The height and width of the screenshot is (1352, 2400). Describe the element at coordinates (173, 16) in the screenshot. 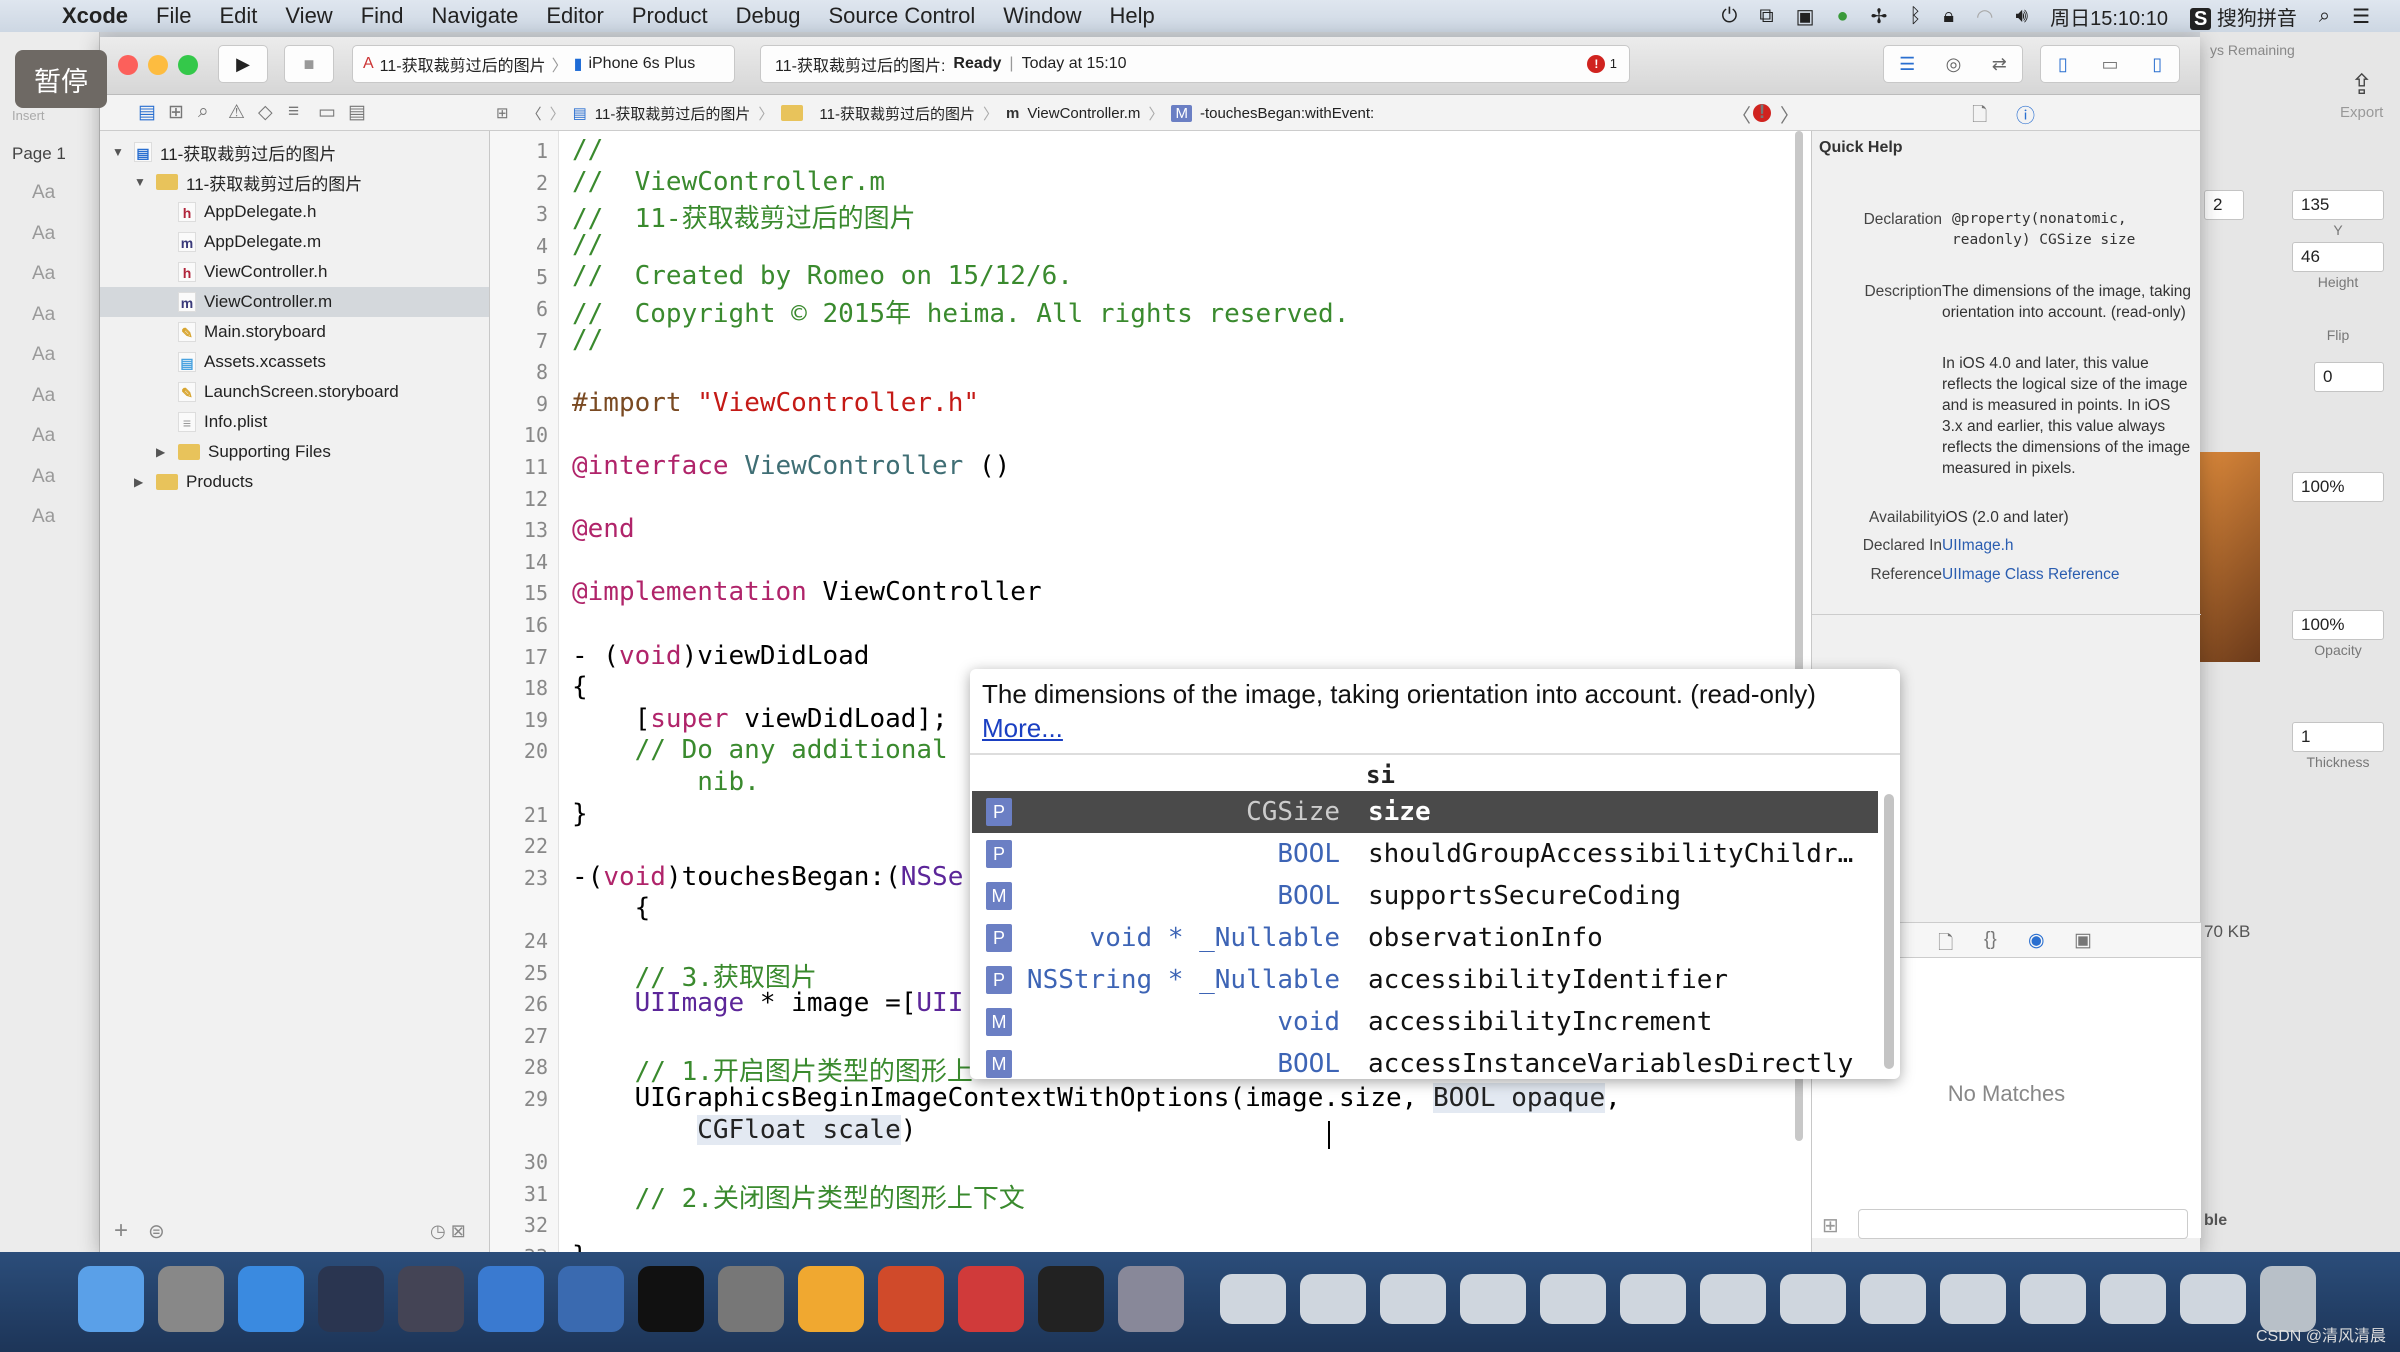

I see `menu-file: File` at that location.